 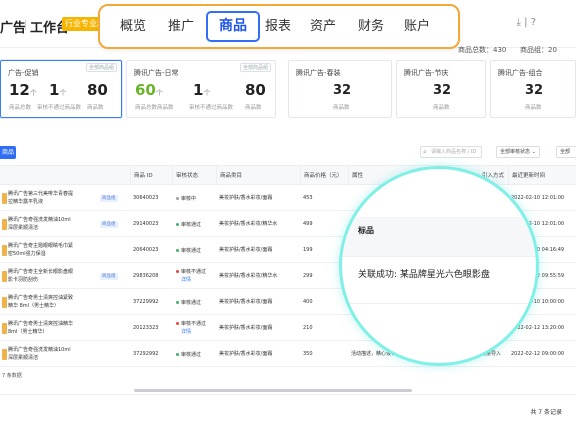 What do you see at coordinates (308, 328) in the screenshot?
I see `product-price: 210` at bounding box center [308, 328].